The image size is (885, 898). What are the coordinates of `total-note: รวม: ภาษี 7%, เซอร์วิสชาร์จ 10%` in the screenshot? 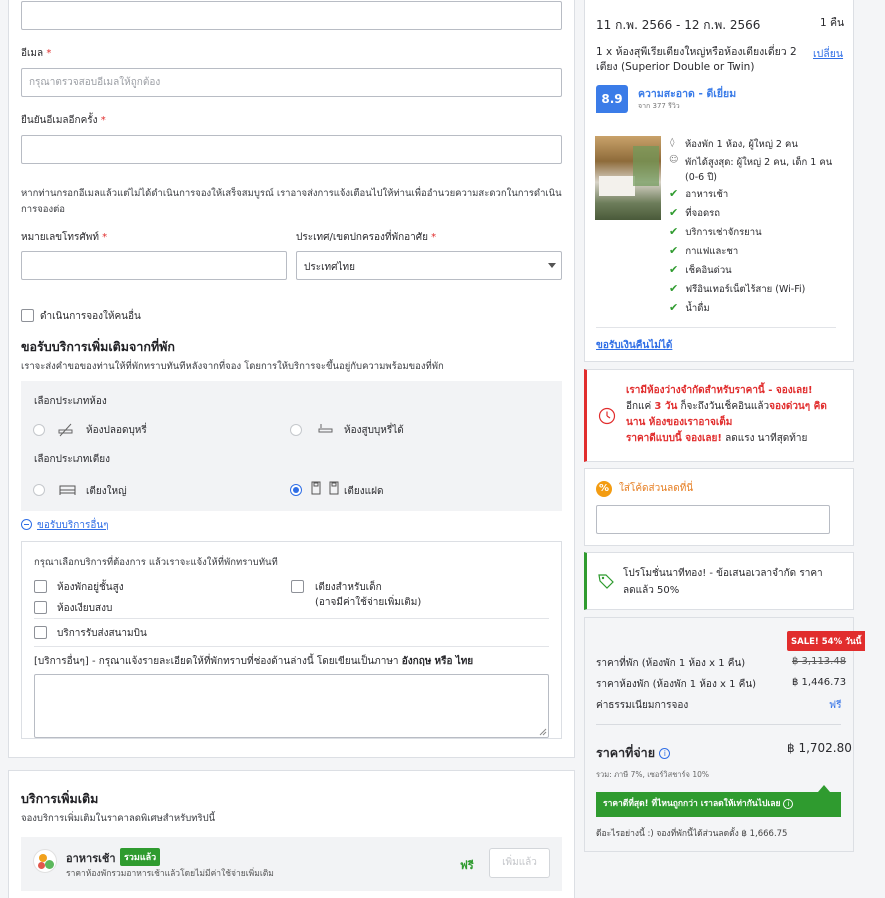 It's located at (652, 774).